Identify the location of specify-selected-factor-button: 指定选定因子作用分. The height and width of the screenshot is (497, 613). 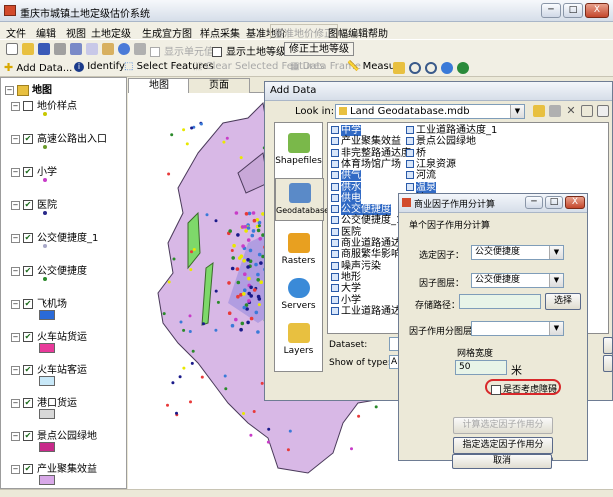
(503, 445).